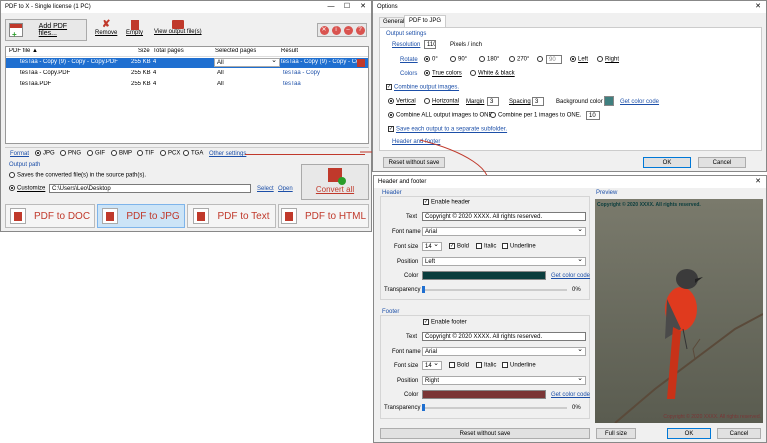 This screenshot has height=443, width=767. I want to click on selected-pages-dropdown: All, so click(247, 62).